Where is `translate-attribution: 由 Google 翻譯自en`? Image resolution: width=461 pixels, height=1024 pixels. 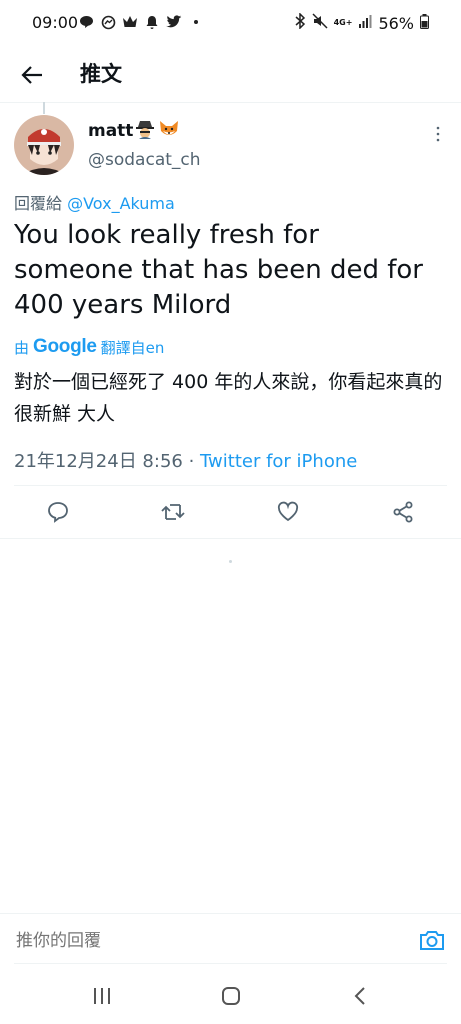
translate-attribution: 由 Google 翻譯自en is located at coordinates (89, 347).